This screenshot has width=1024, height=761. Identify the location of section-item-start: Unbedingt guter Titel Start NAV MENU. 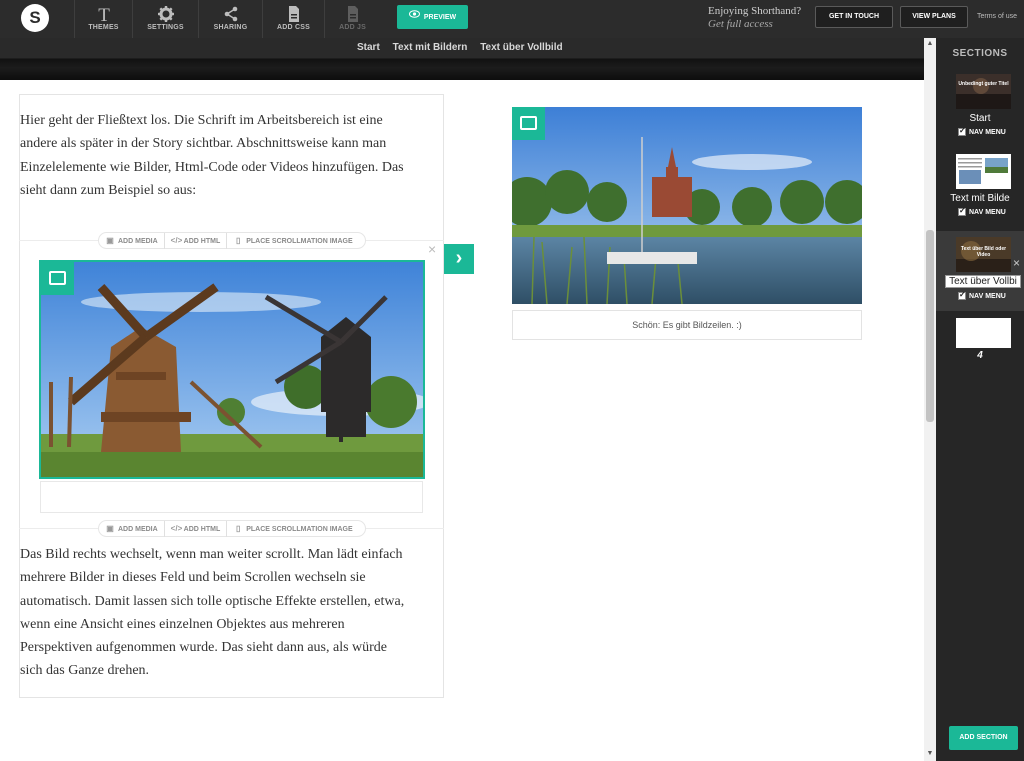
(980, 107).